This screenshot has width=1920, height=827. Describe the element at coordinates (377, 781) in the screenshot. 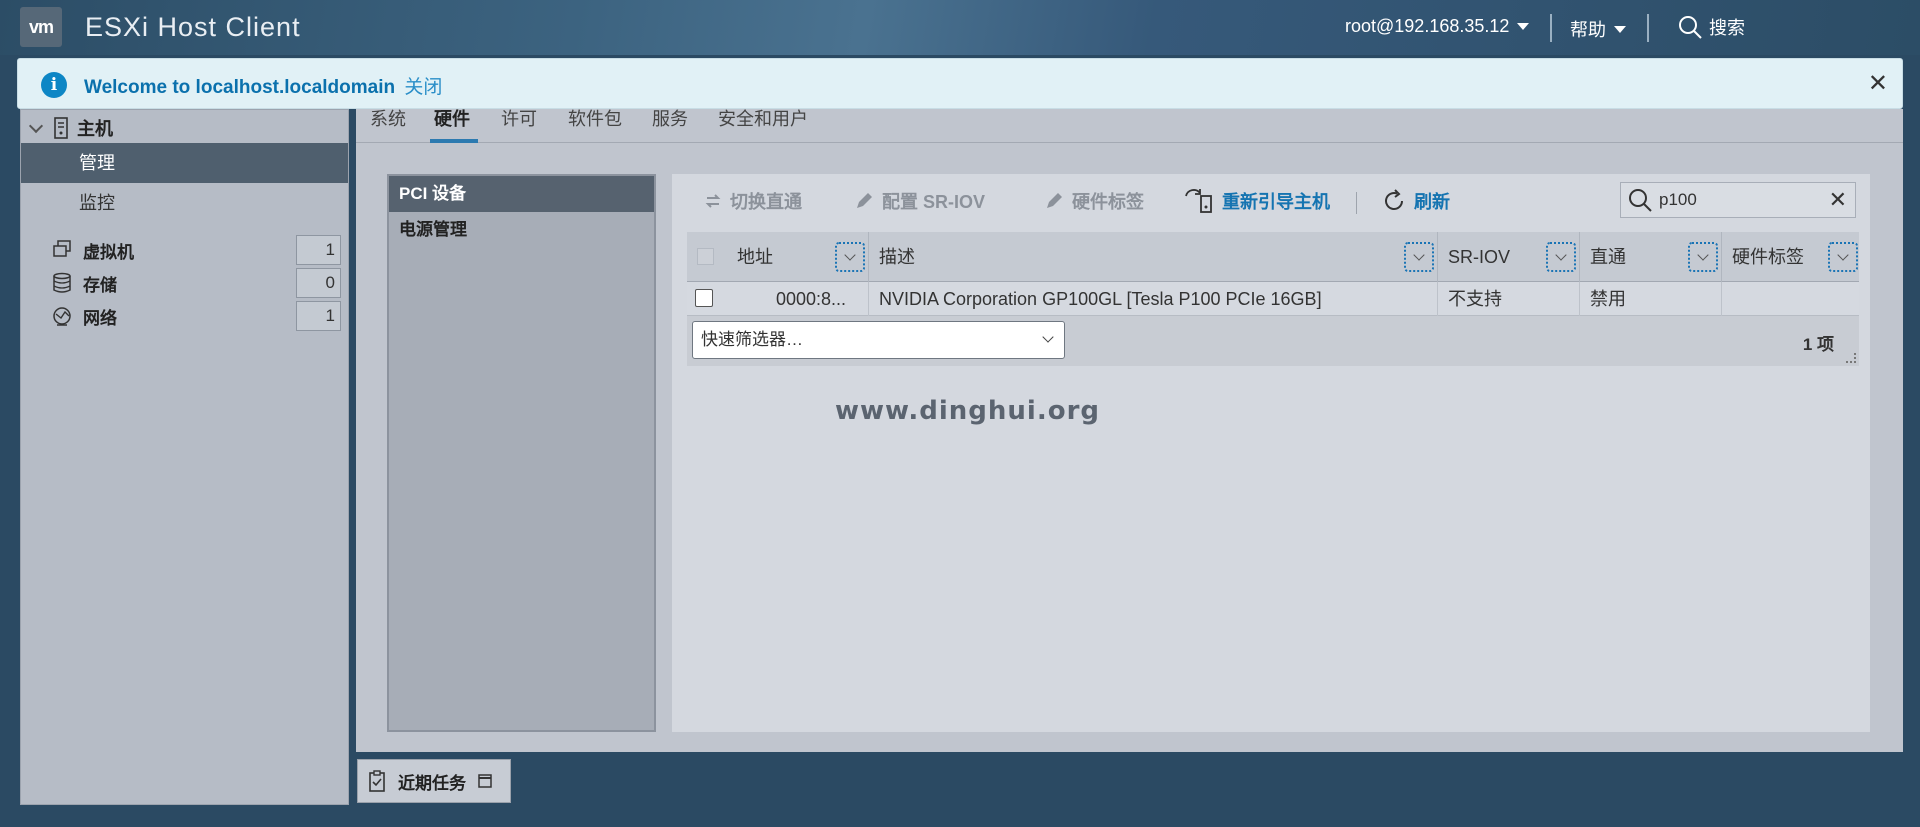

I see `clipboard-icon` at that location.